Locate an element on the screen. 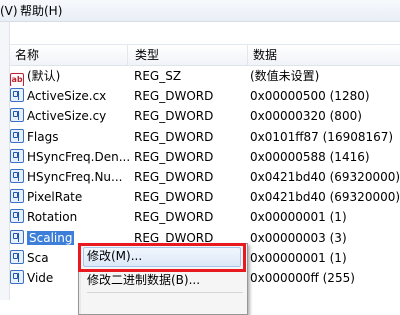 The height and width of the screenshot is (315, 400). value-name: Flags is located at coordinates (43, 136).